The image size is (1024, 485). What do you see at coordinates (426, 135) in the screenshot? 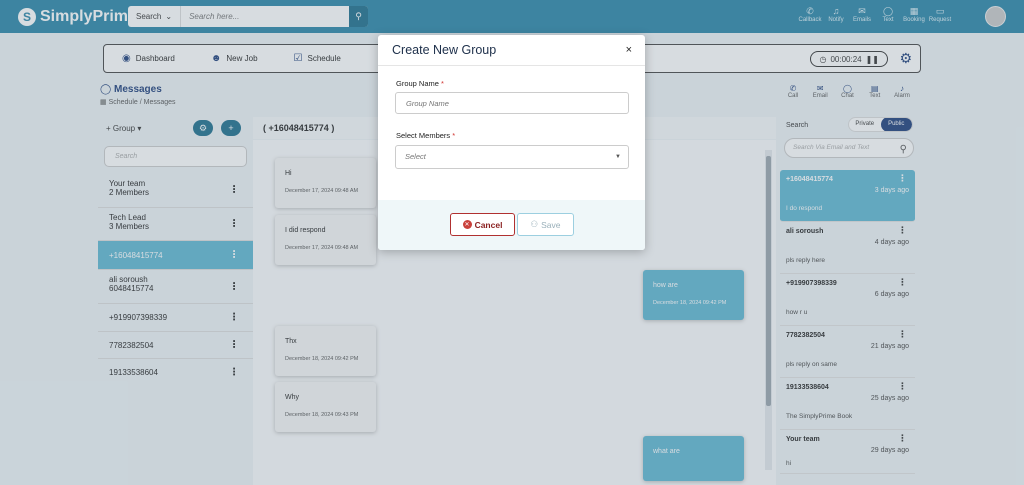
I see `members-label: Select Members *` at bounding box center [426, 135].